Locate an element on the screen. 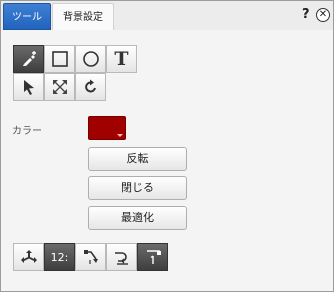 The height and width of the screenshot is (292, 334). select-arrow-icon is located at coordinates (28, 87).